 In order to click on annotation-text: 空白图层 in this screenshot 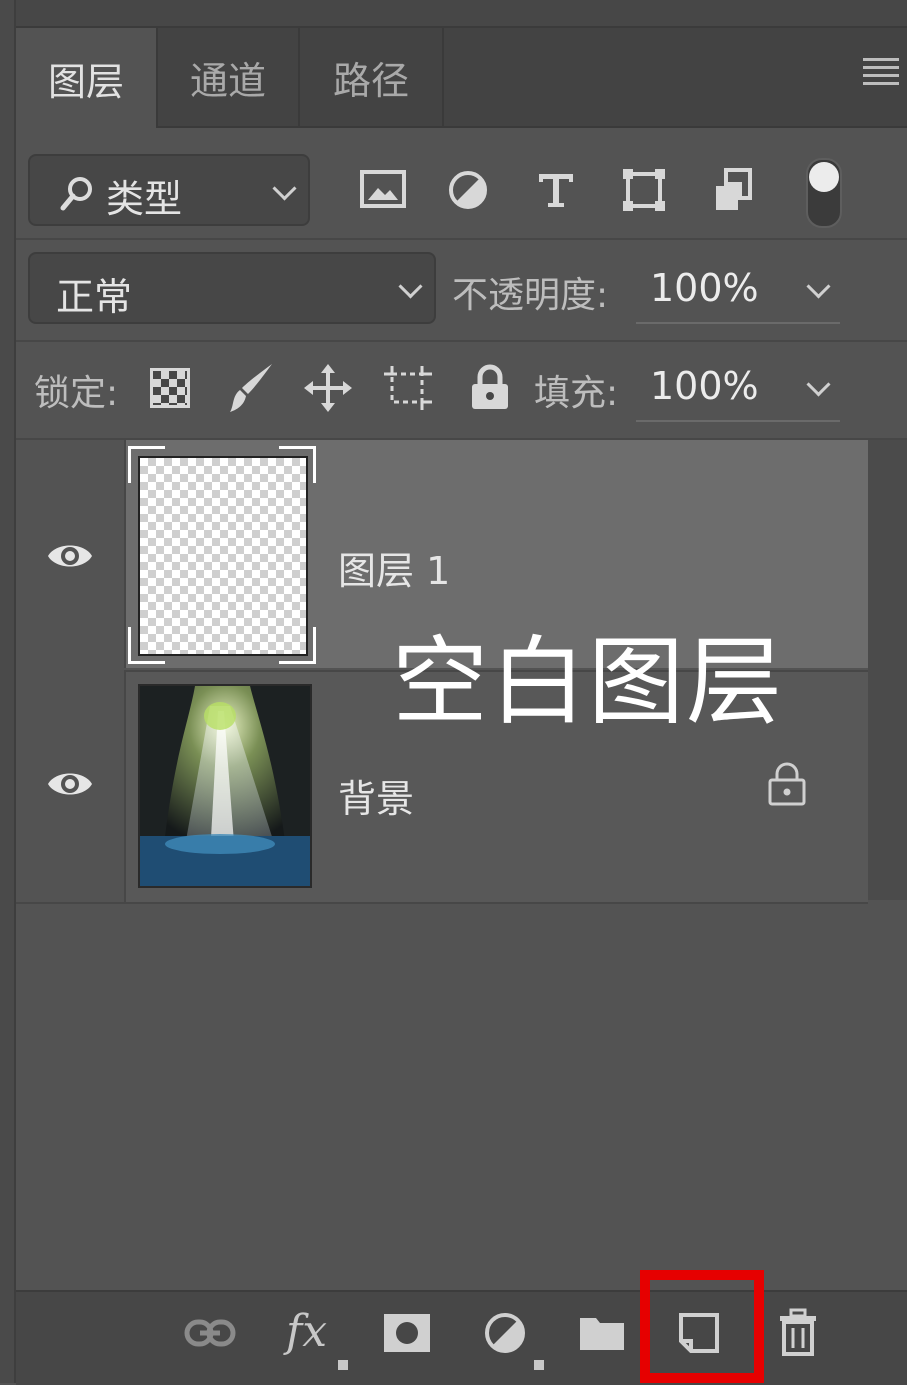, I will do `click(588, 682)`.